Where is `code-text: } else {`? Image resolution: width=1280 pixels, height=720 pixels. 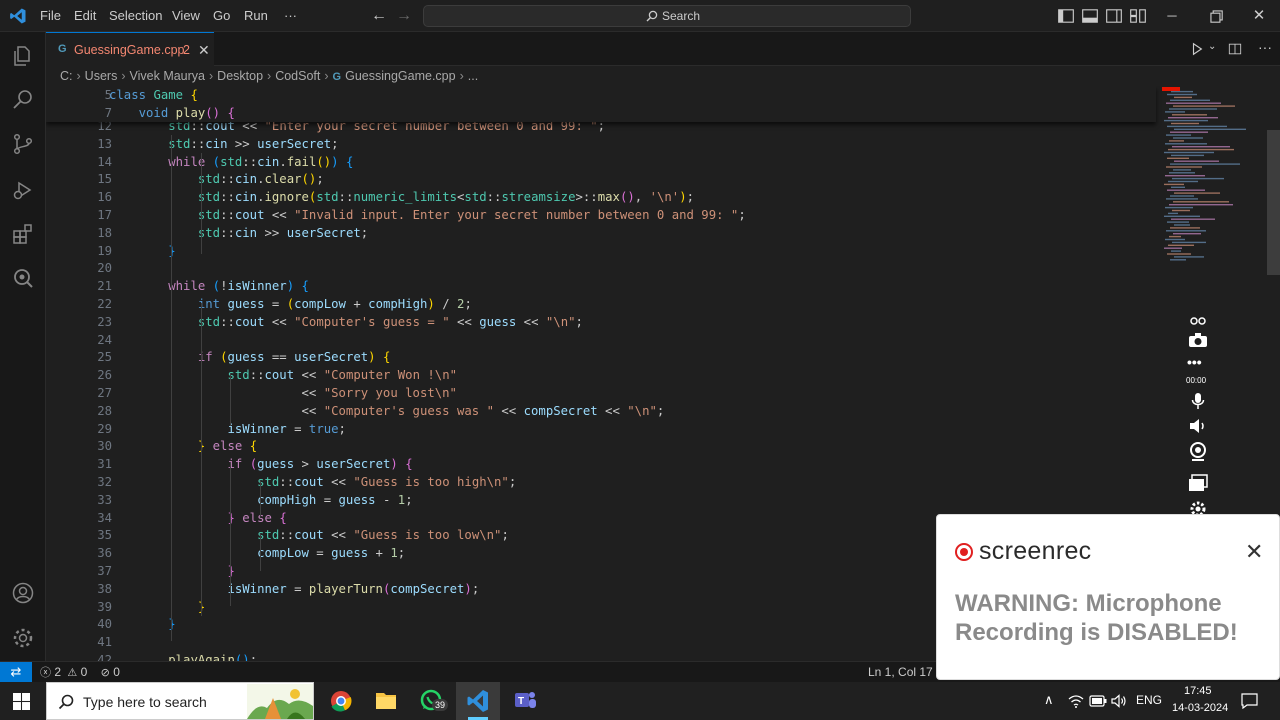 code-text: } else { is located at coordinates (183, 446).